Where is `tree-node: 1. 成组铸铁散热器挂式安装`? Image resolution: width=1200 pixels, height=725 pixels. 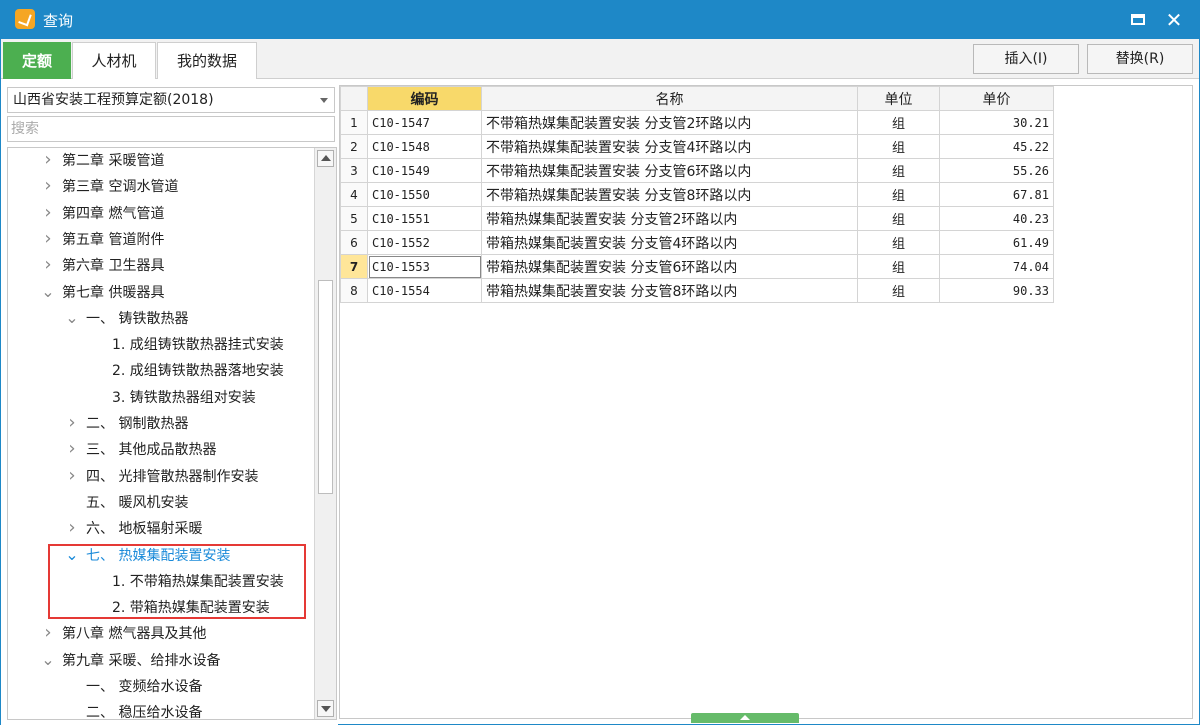
tree-node: 1. 成组铸铁散热器挂式安装 is located at coordinates (161, 345).